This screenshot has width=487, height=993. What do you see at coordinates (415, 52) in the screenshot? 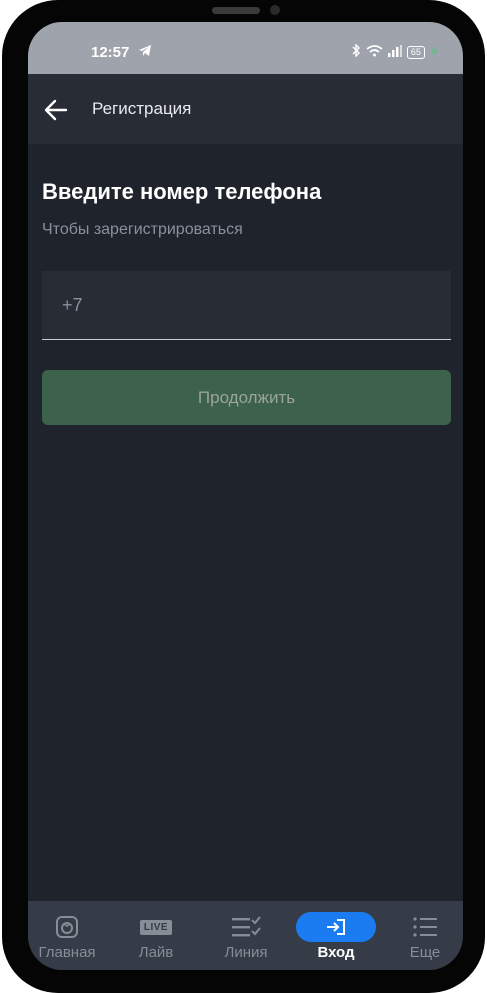
I see `battery-icon: 65` at bounding box center [415, 52].